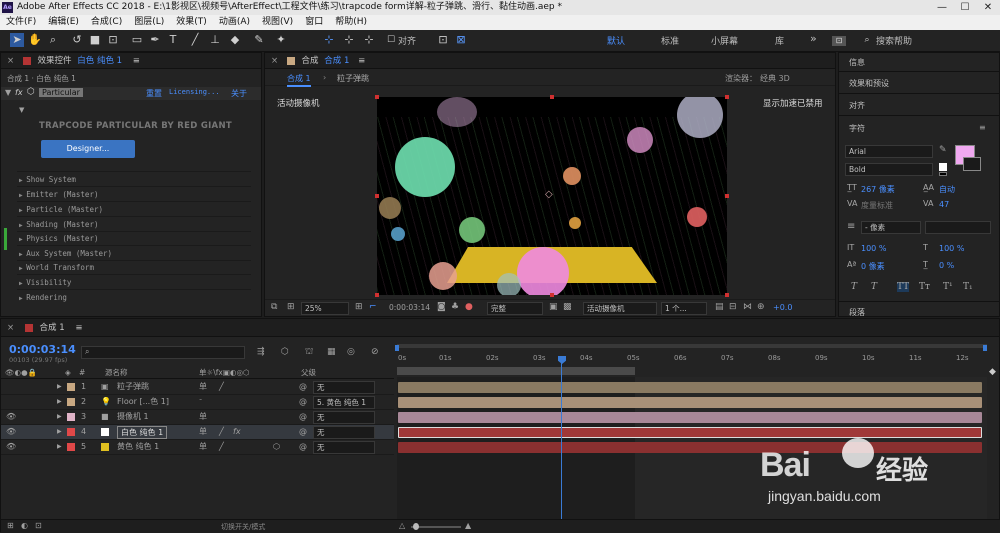  Describe the element at coordinates (813, 38) in the screenshot. I see `workspace-more: »` at that location.